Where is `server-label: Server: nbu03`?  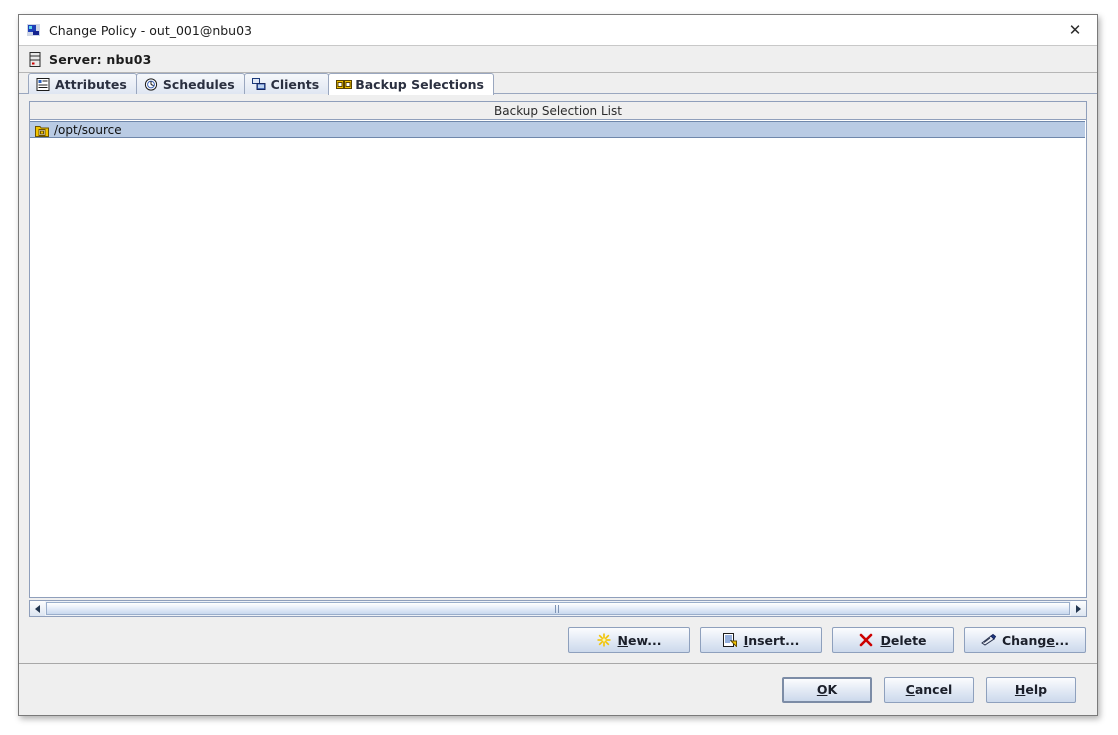 server-label: Server: nbu03 is located at coordinates (100, 59).